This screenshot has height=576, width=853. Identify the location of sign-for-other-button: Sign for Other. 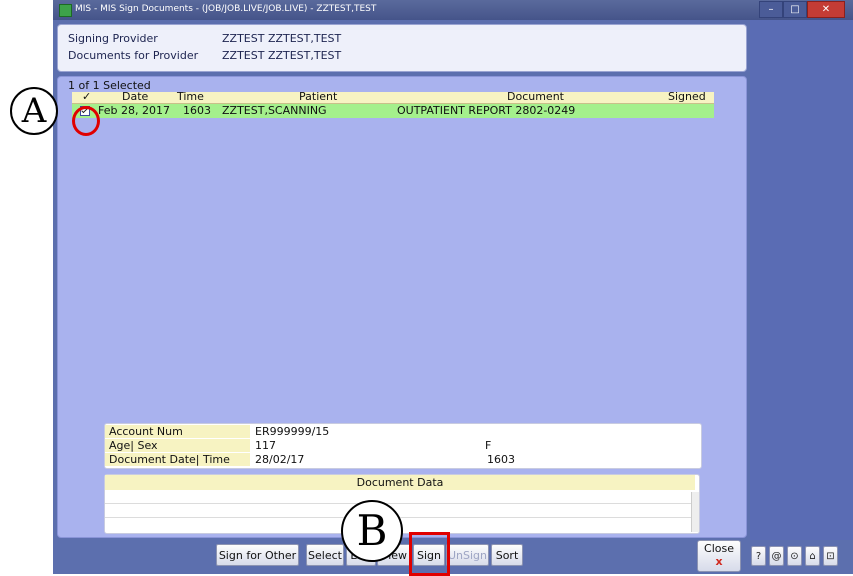
(257, 555).